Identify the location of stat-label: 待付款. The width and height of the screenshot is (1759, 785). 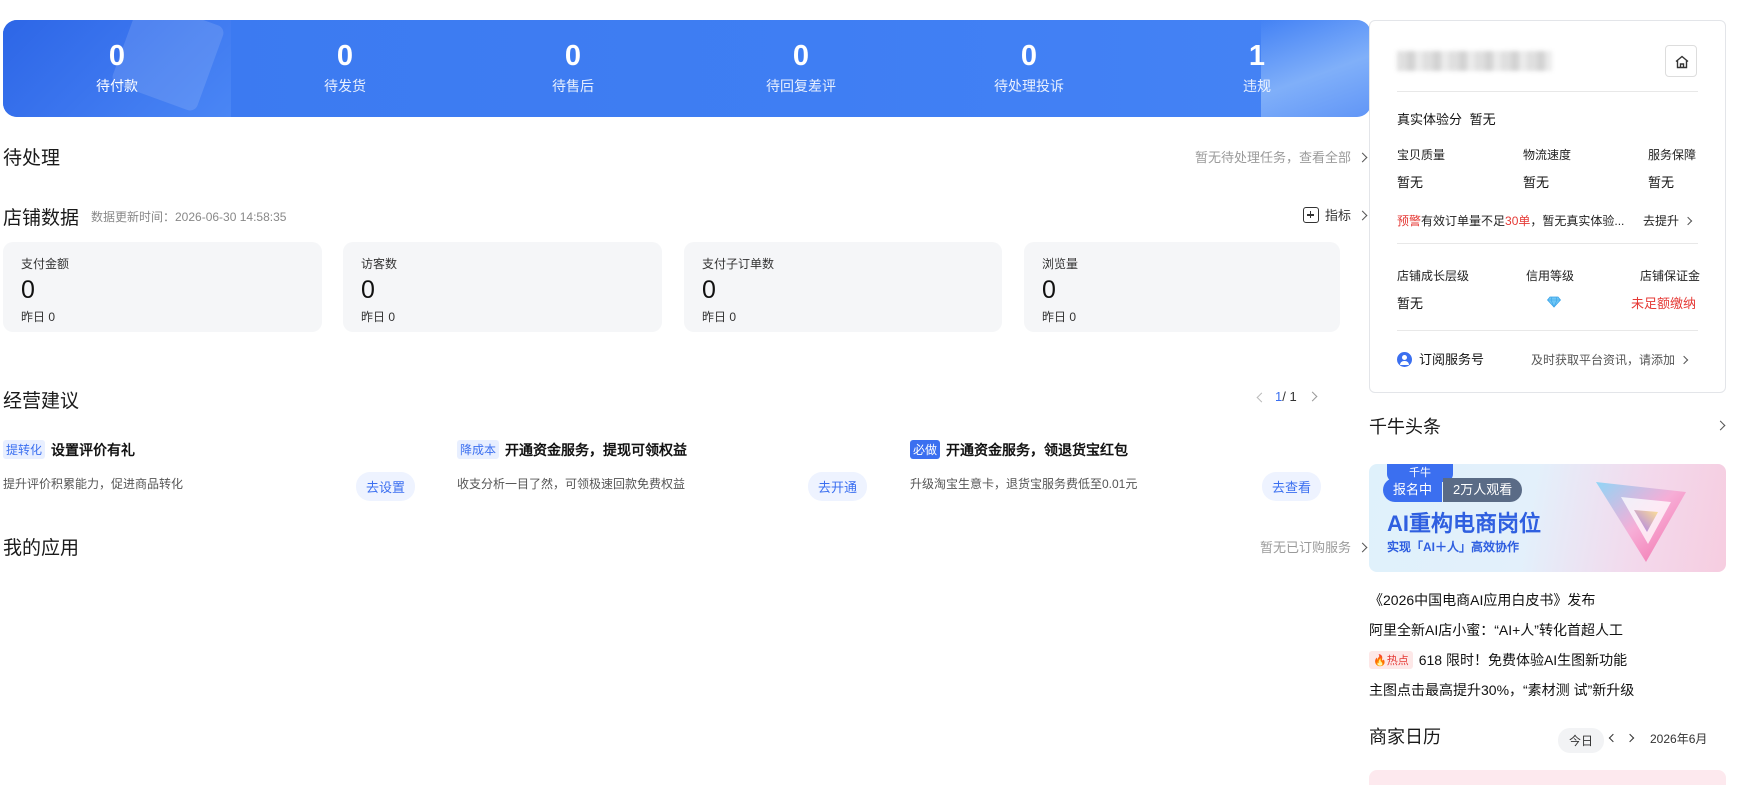
(117, 86).